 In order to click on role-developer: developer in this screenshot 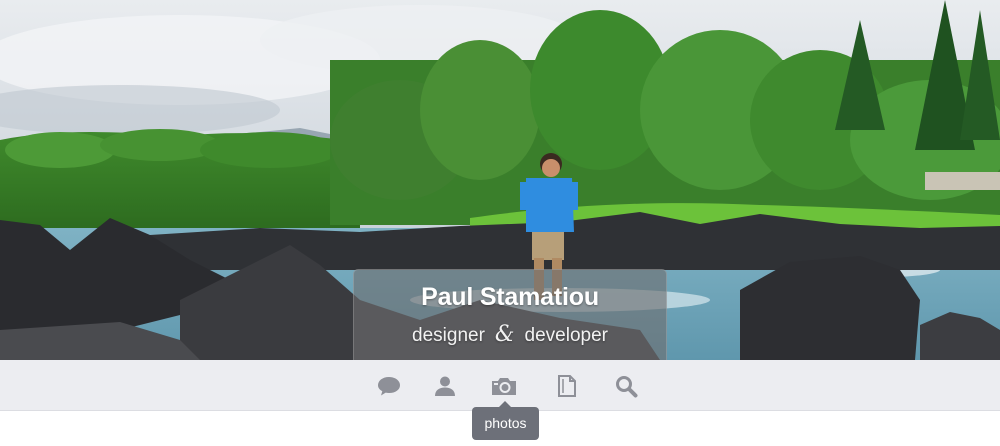, I will do `click(566, 335)`.